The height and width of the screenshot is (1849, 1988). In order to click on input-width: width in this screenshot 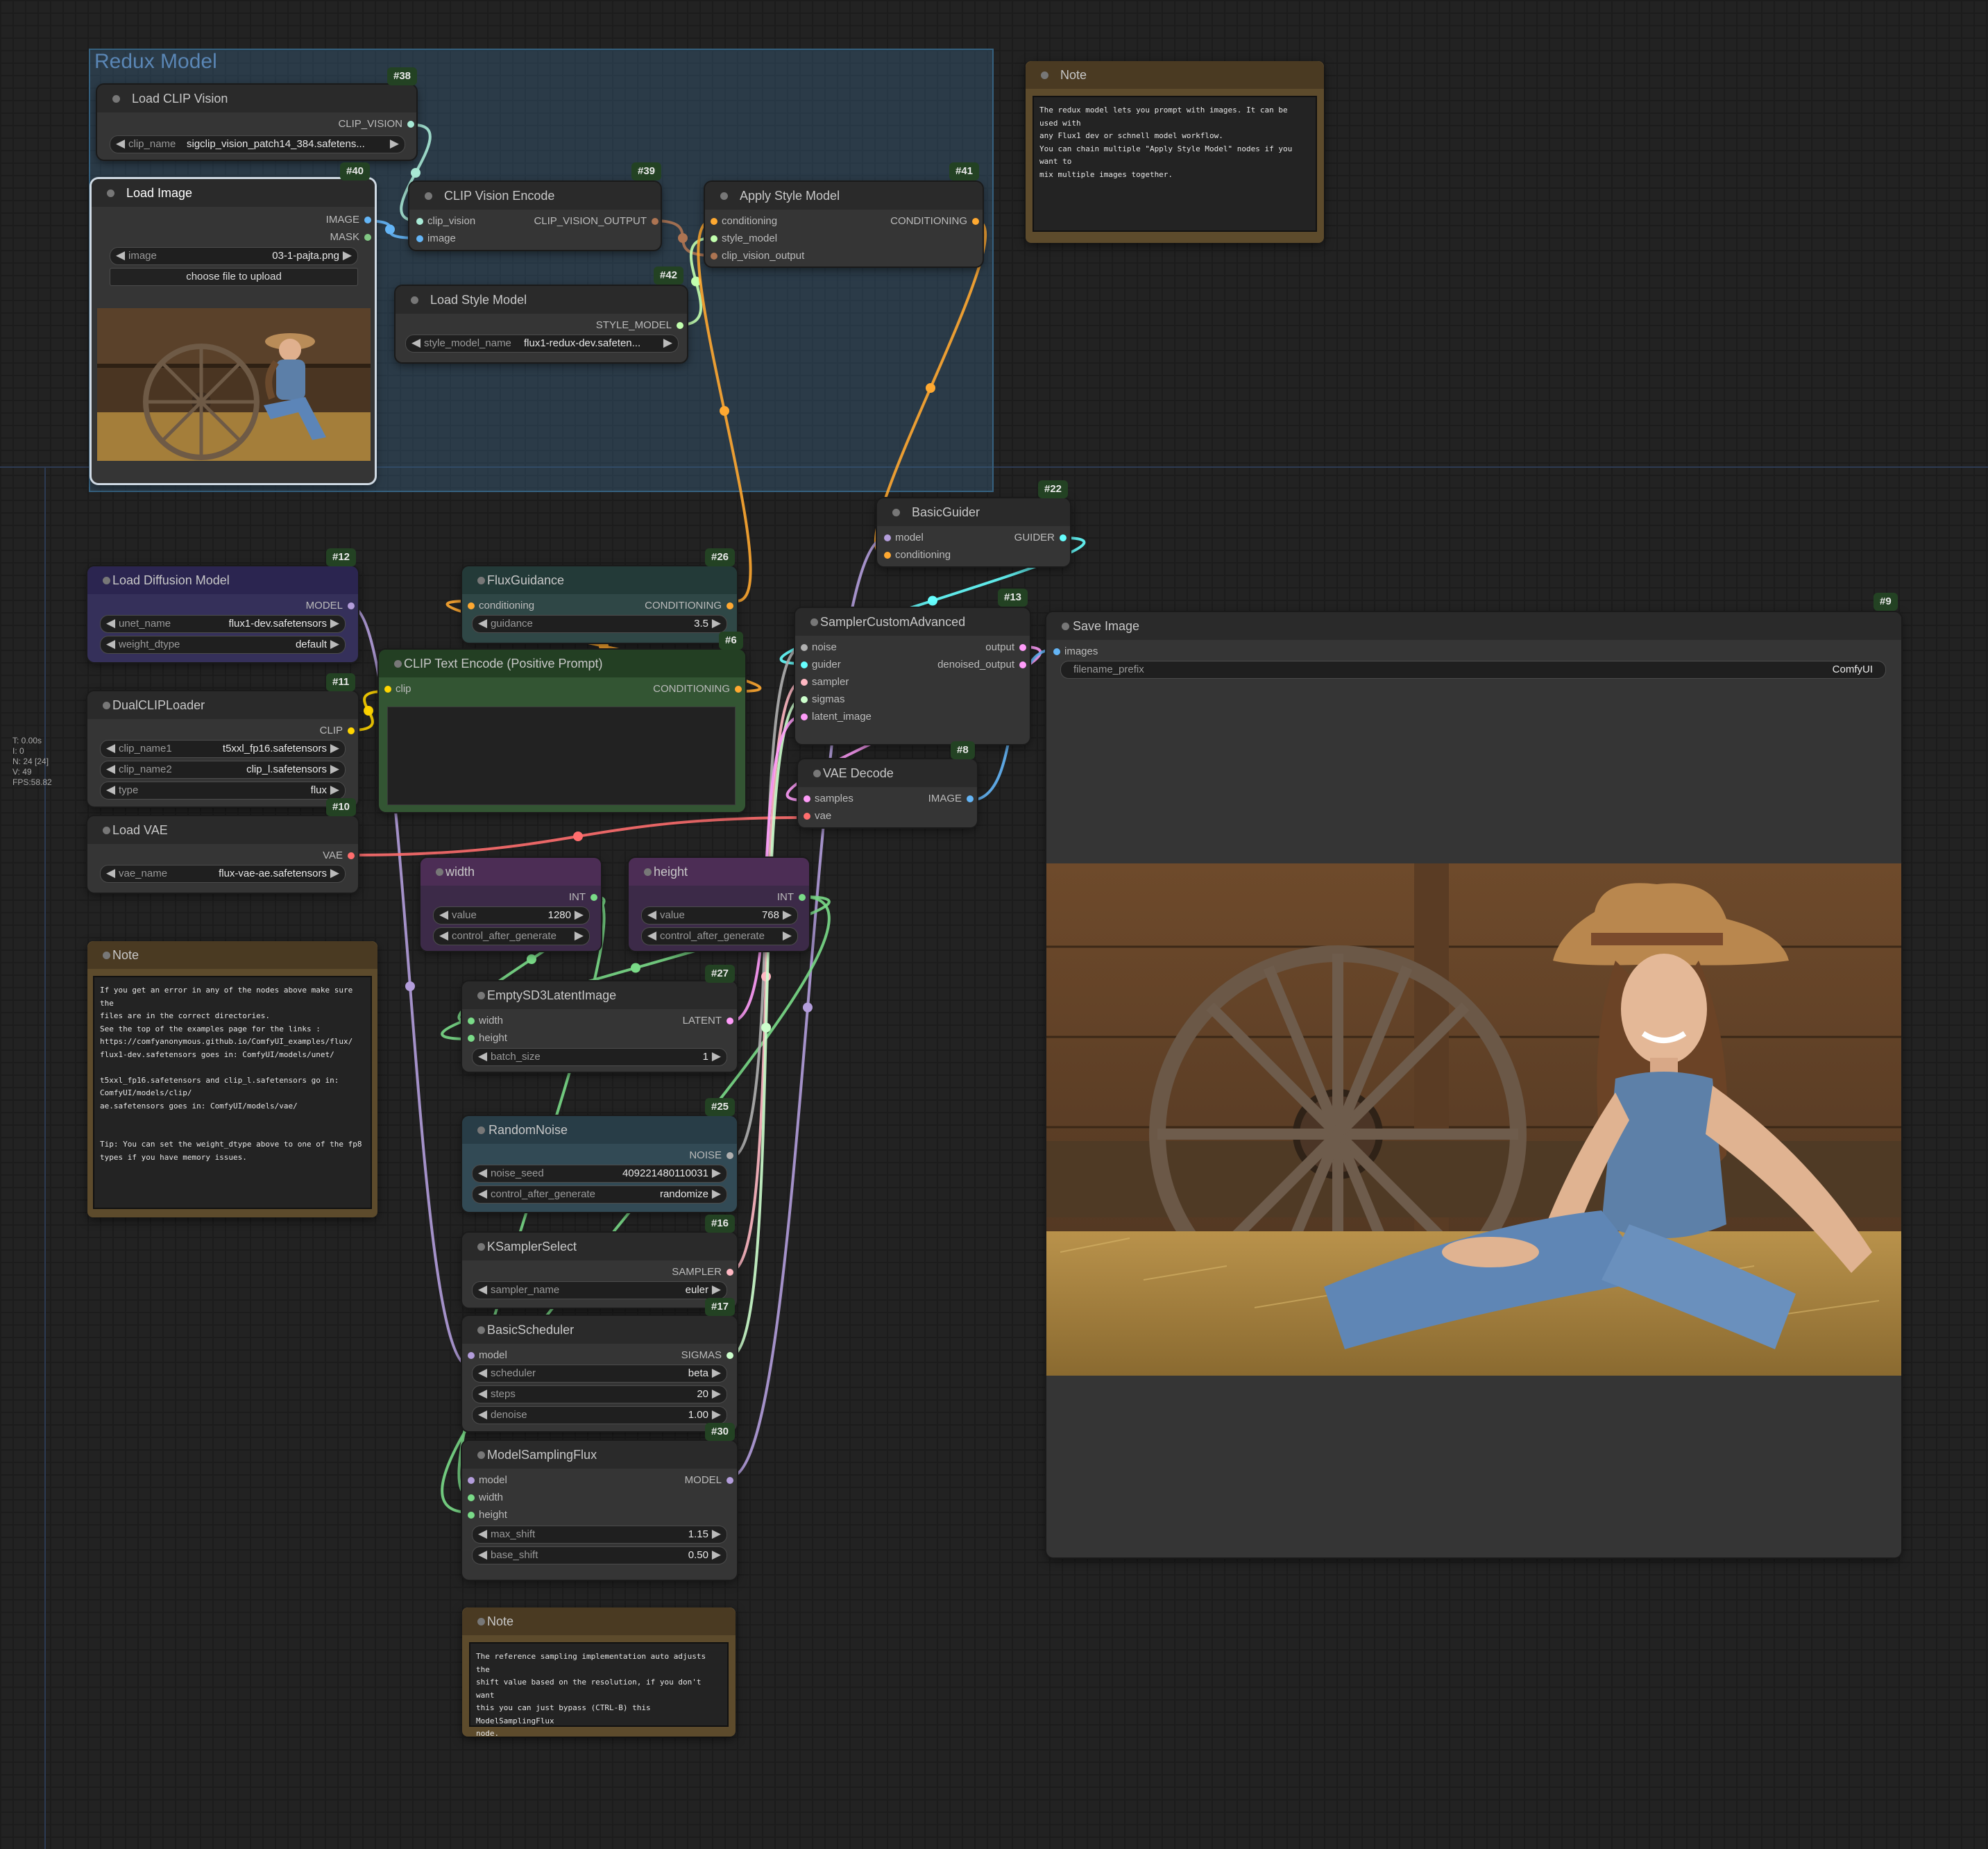, I will do `click(486, 1021)`.